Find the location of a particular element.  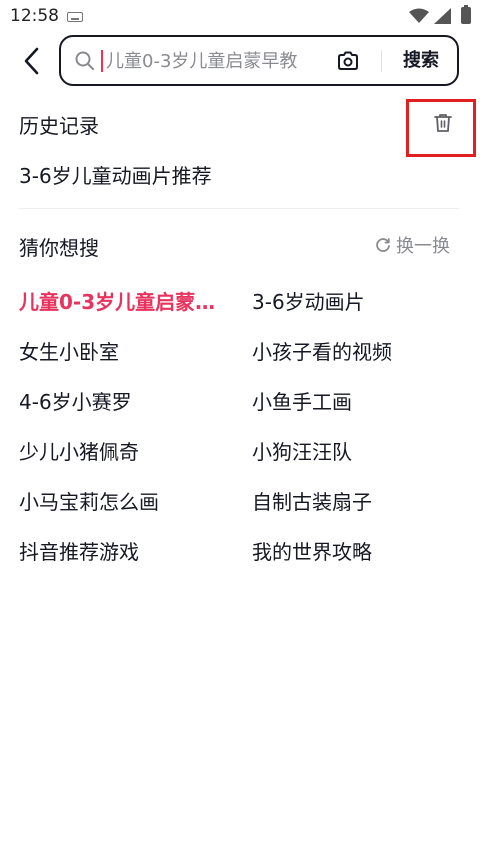

text-cursor is located at coordinates (102, 61).